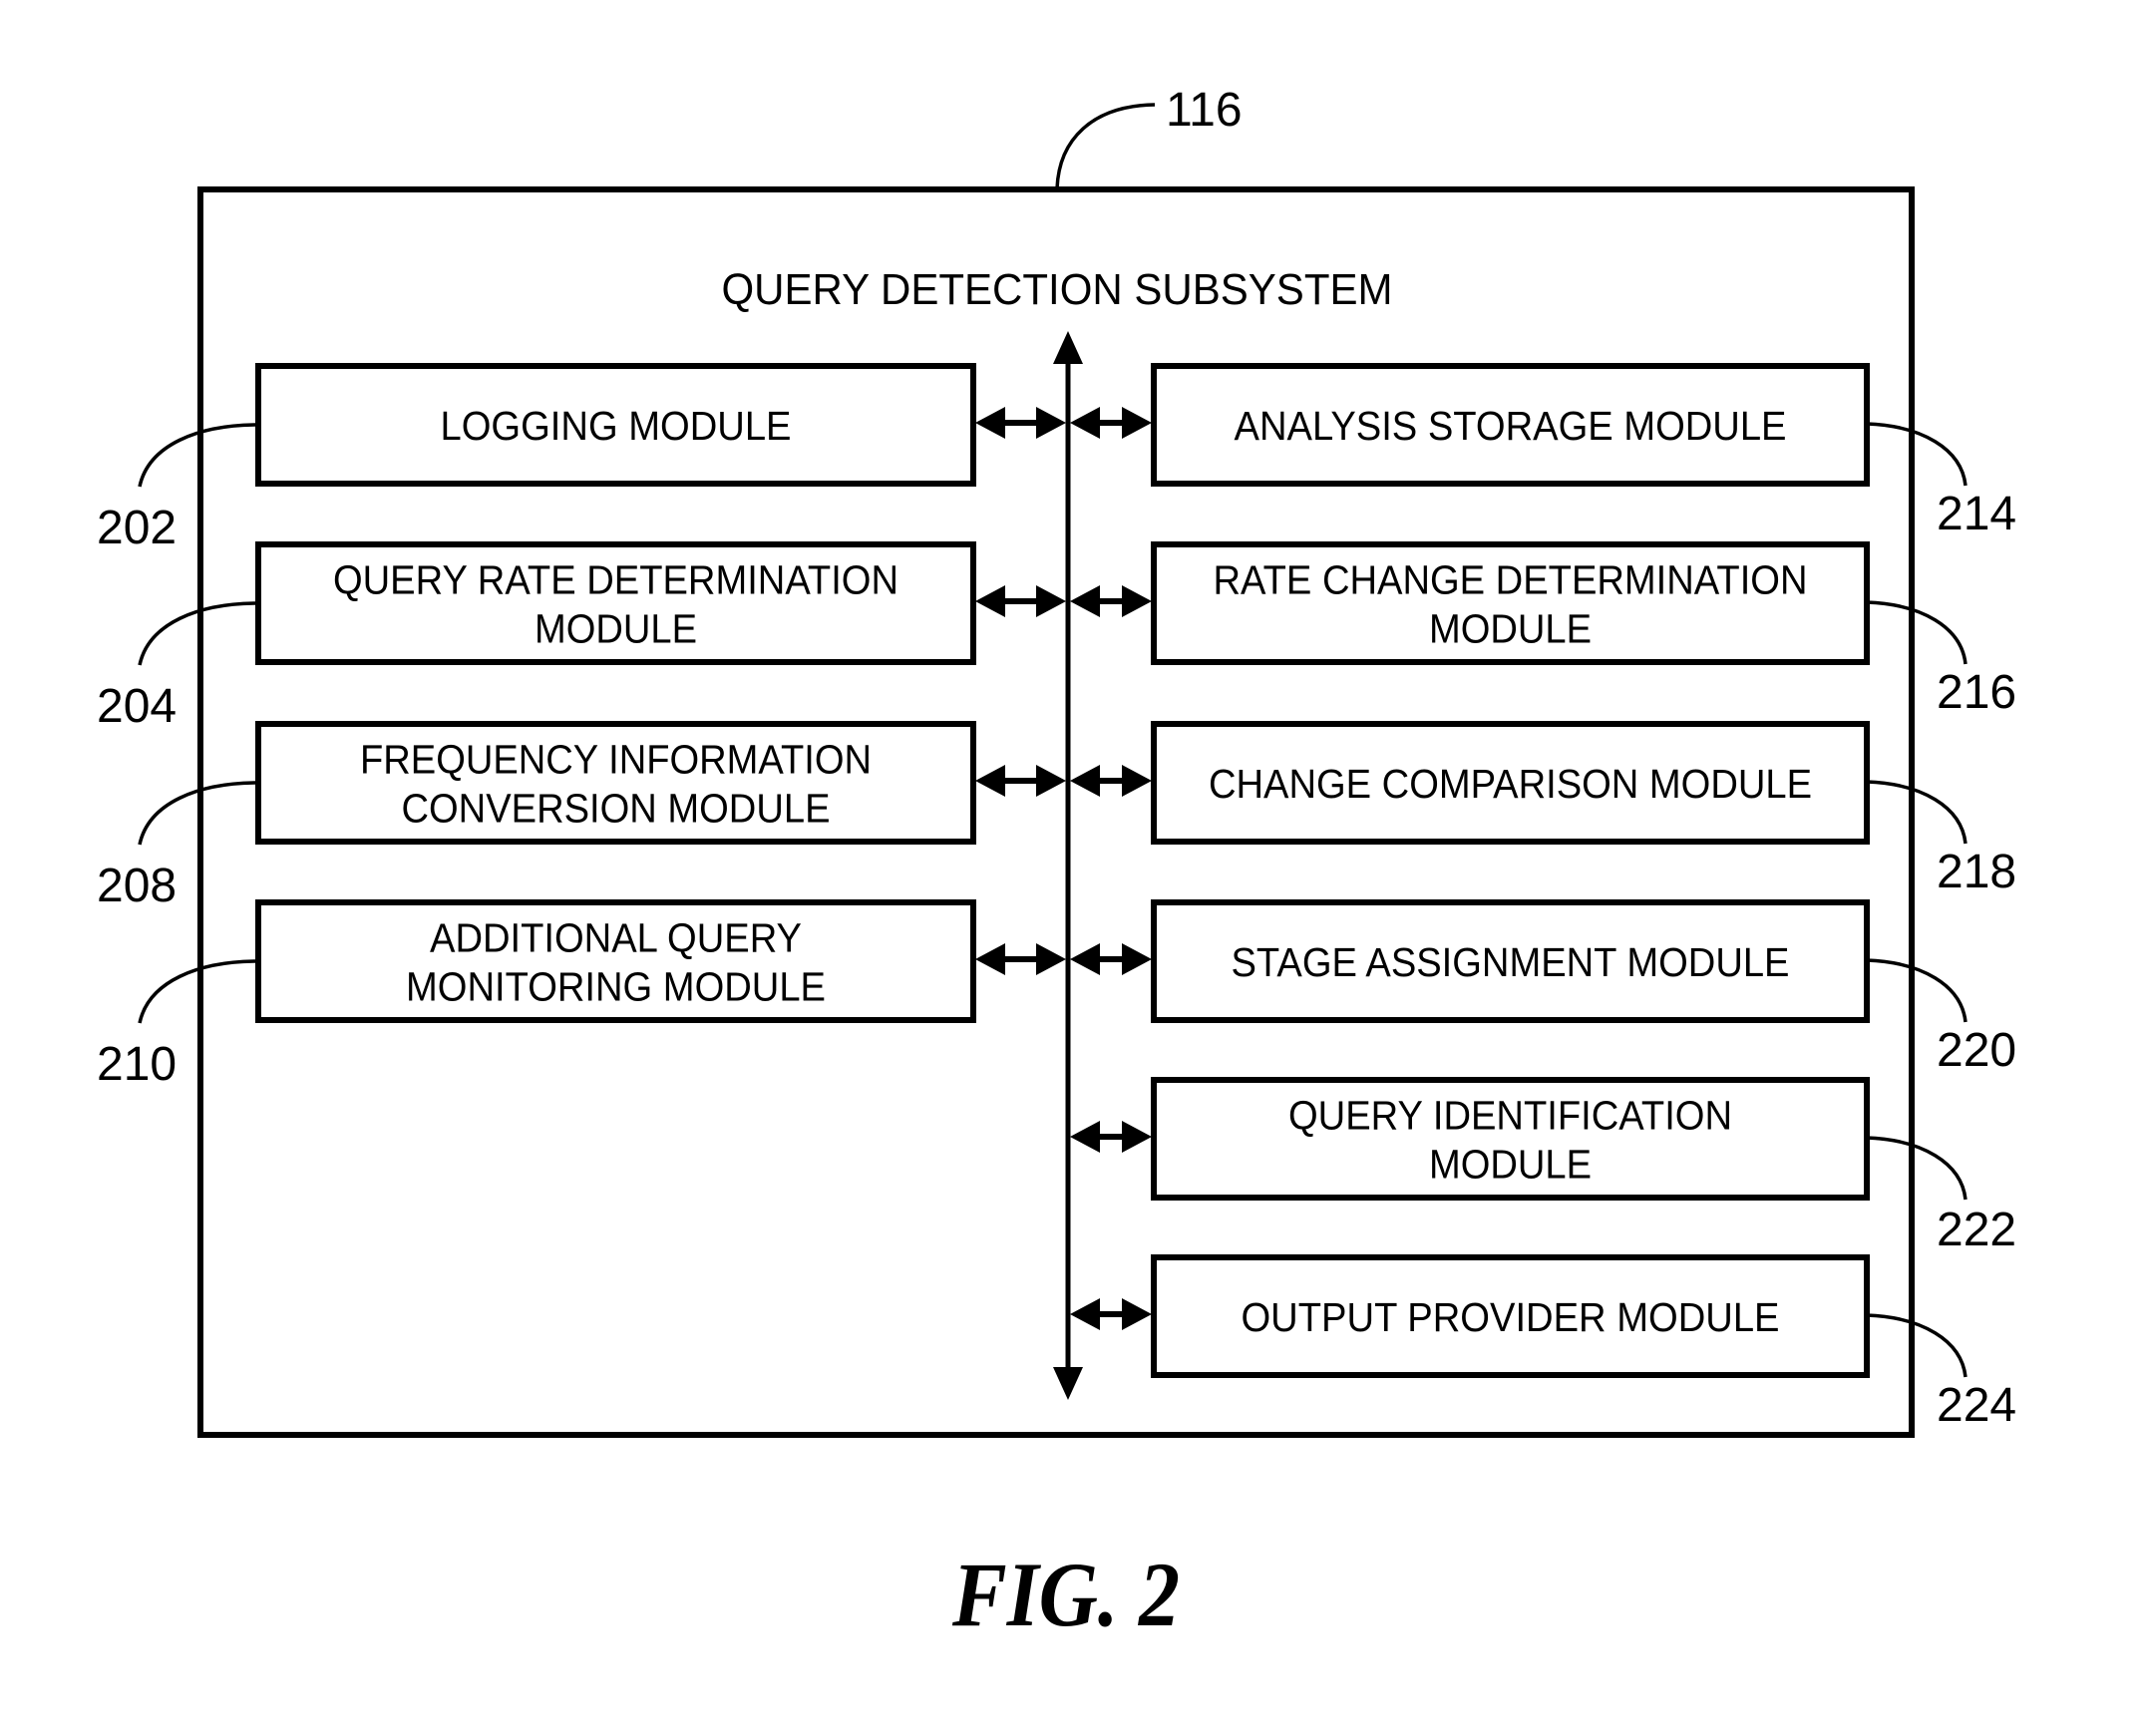 The image size is (2149, 1736). I want to click on subsystem-title: QUERY DETECTION SUBSYSTEM, so click(1058, 289).